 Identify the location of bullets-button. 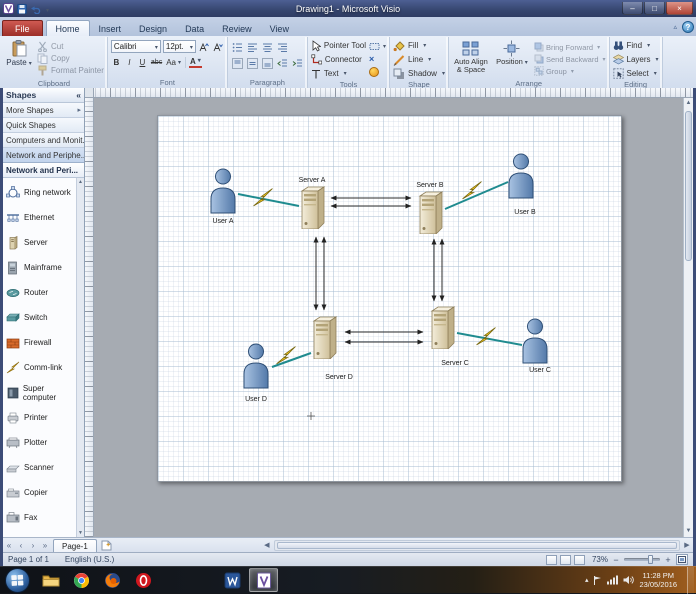
(237, 47).